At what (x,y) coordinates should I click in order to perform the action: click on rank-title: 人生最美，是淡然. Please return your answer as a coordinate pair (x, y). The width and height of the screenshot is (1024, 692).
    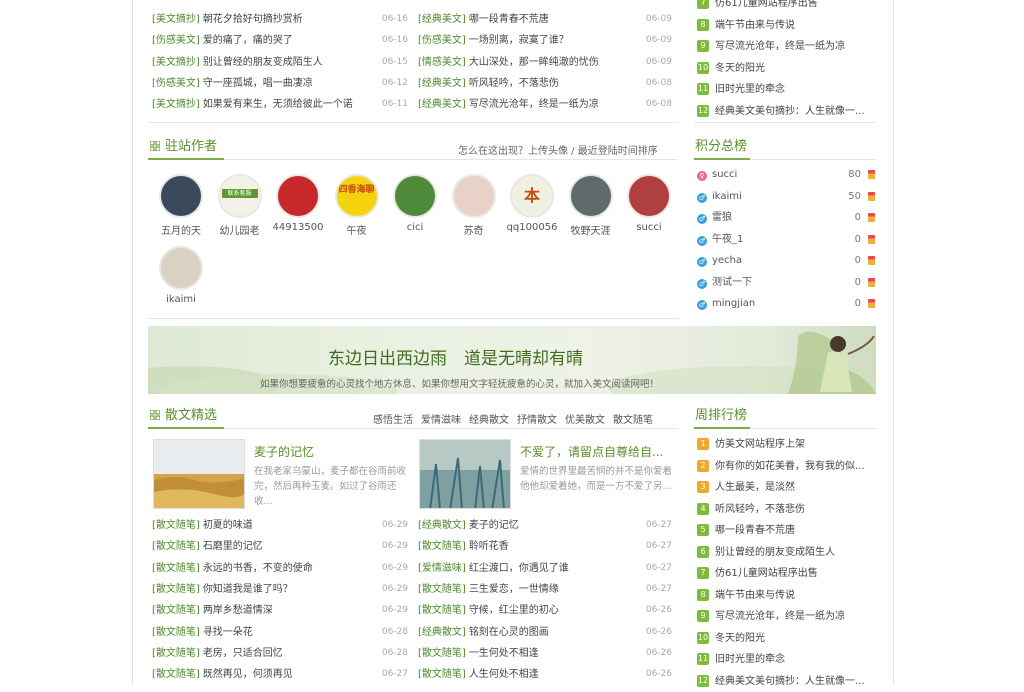
    Looking at the image, I should click on (755, 487).